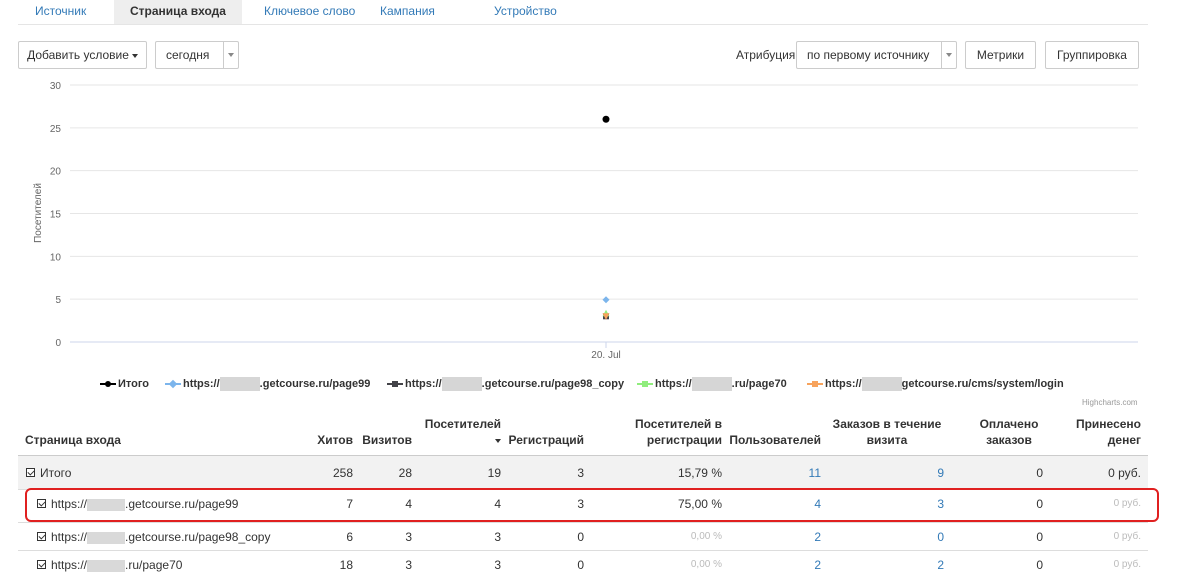 The image size is (1195, 581). I want to click on col-header-conversion: Посетителей в регистрации, so click(661, 432).